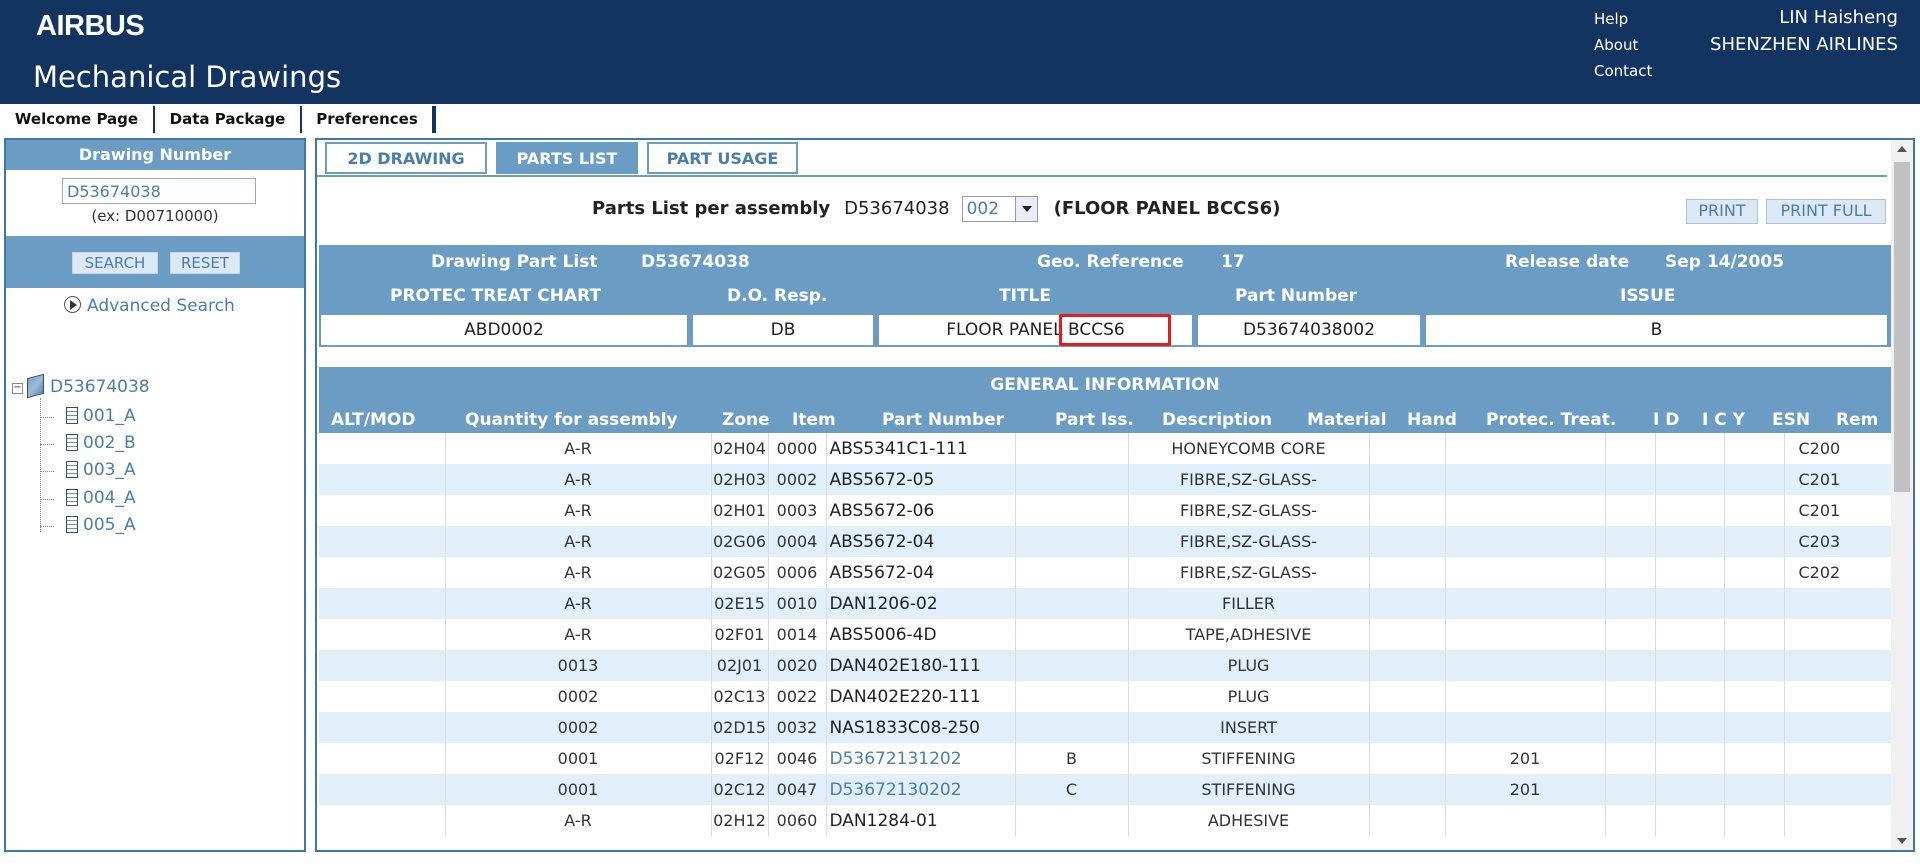  What do you see at coordinates (999, 209) in the screenshot?
I see `variant-select: 002` at bounding box center [999, 209].